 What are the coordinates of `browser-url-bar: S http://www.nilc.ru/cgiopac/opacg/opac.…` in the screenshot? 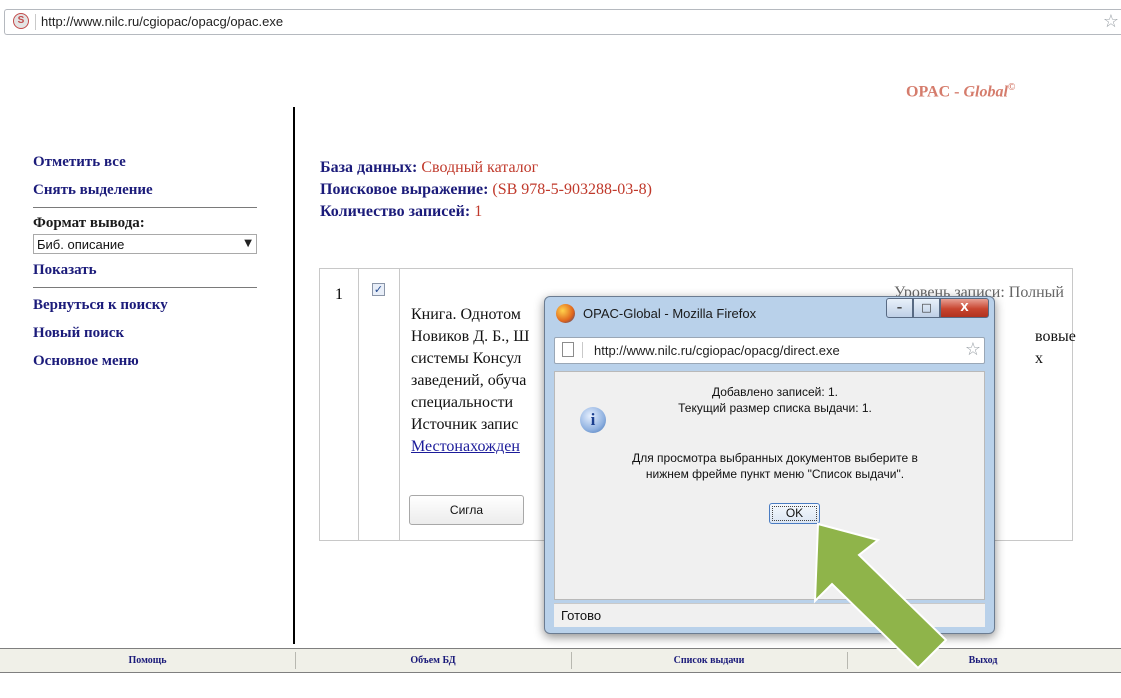 It's located at (562, 22).